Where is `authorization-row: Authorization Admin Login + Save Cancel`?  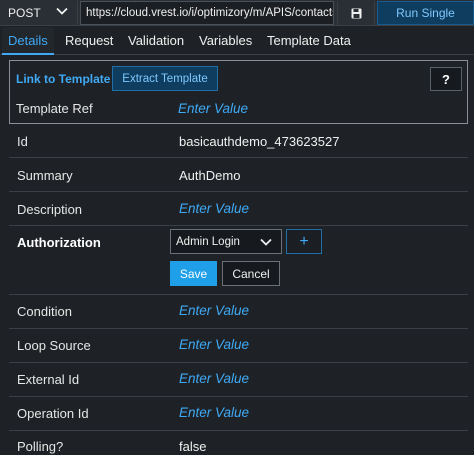 authorization-row: Authorization Admin Login + Save Cancel is located at coordinates (238, 260).